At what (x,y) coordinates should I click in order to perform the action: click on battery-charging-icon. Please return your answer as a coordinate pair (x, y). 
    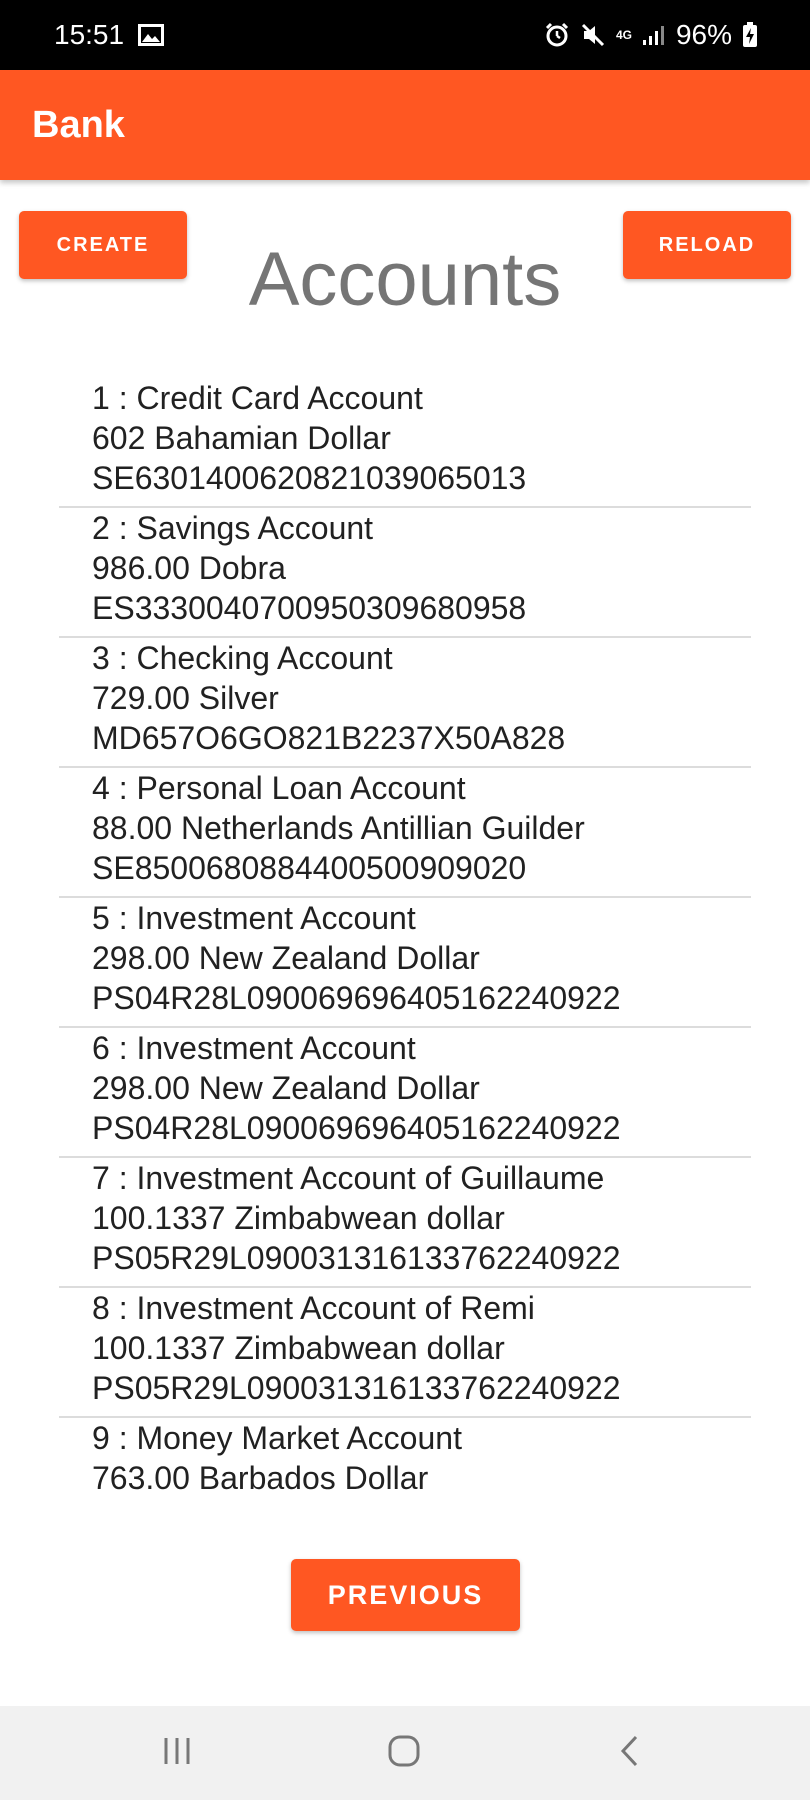
    Looking at the image, I should click on (750, 35).